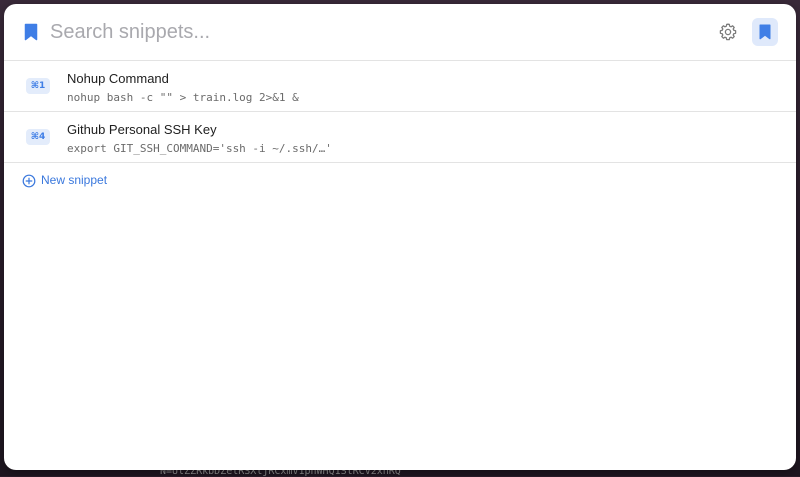 This screenshot has width=800, height=477. Describe the element at coordinates (118, 78) in the screenshot. I see `snippet-title: Nohup Command` at that location.